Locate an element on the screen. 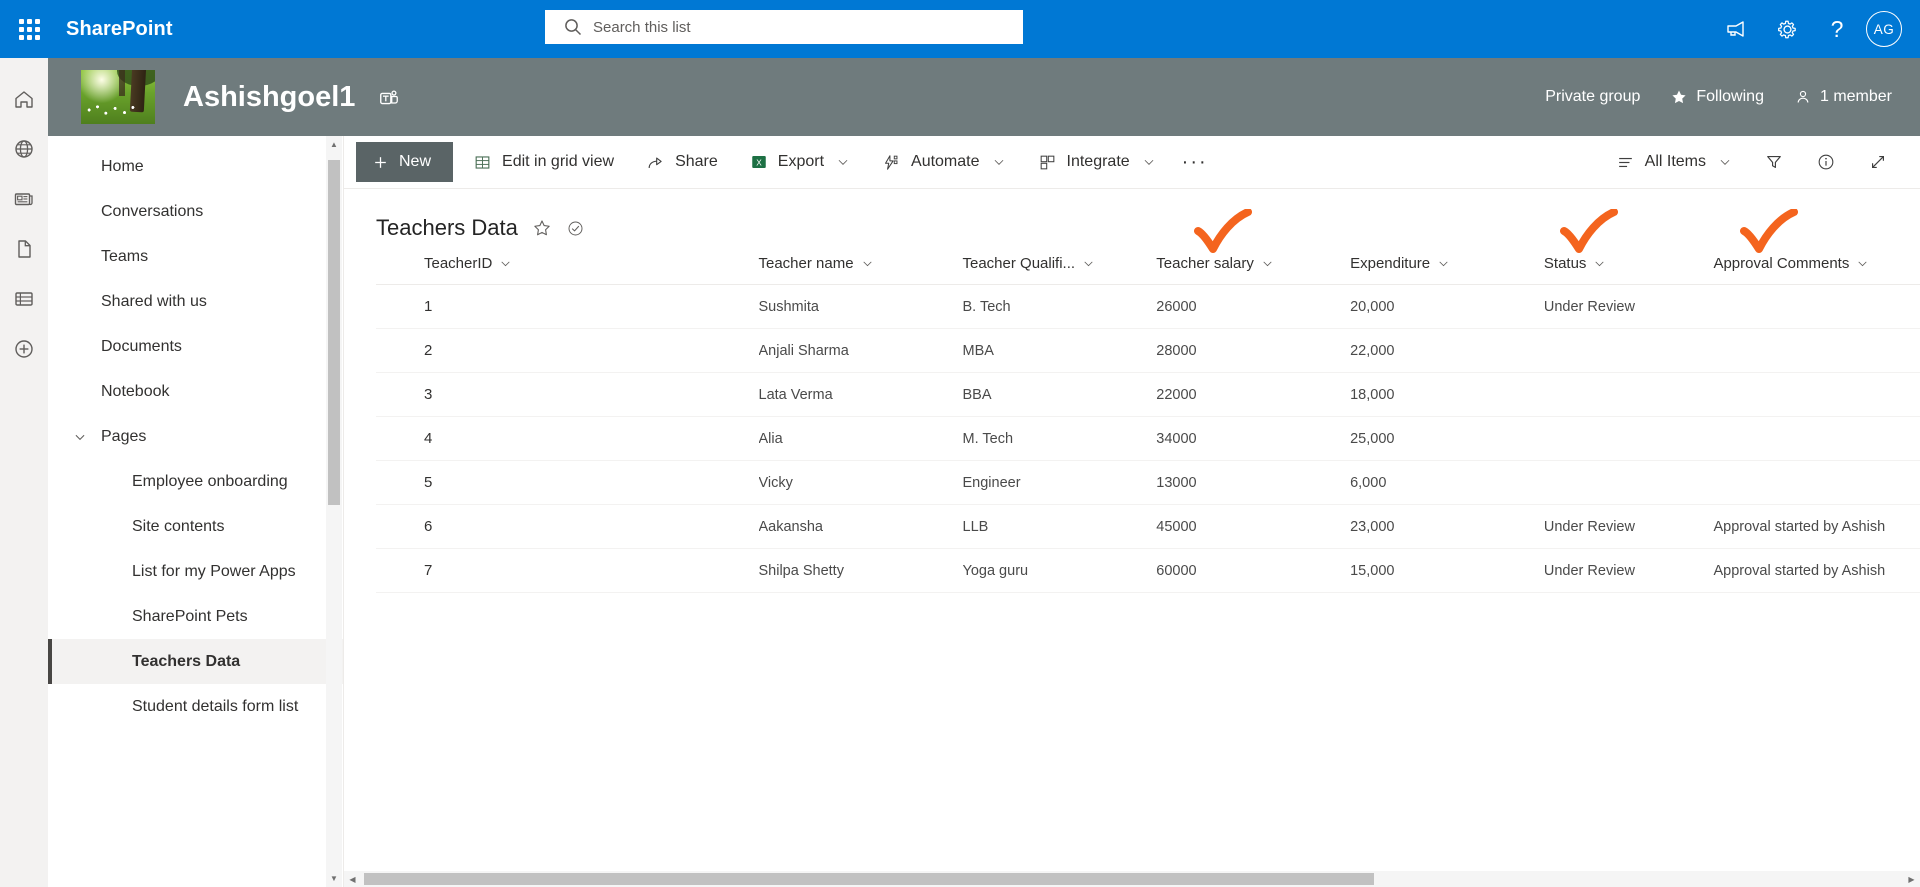 The image size is (1920, 887). cell-salary: 34000 is located at coordinates (1253, 438).